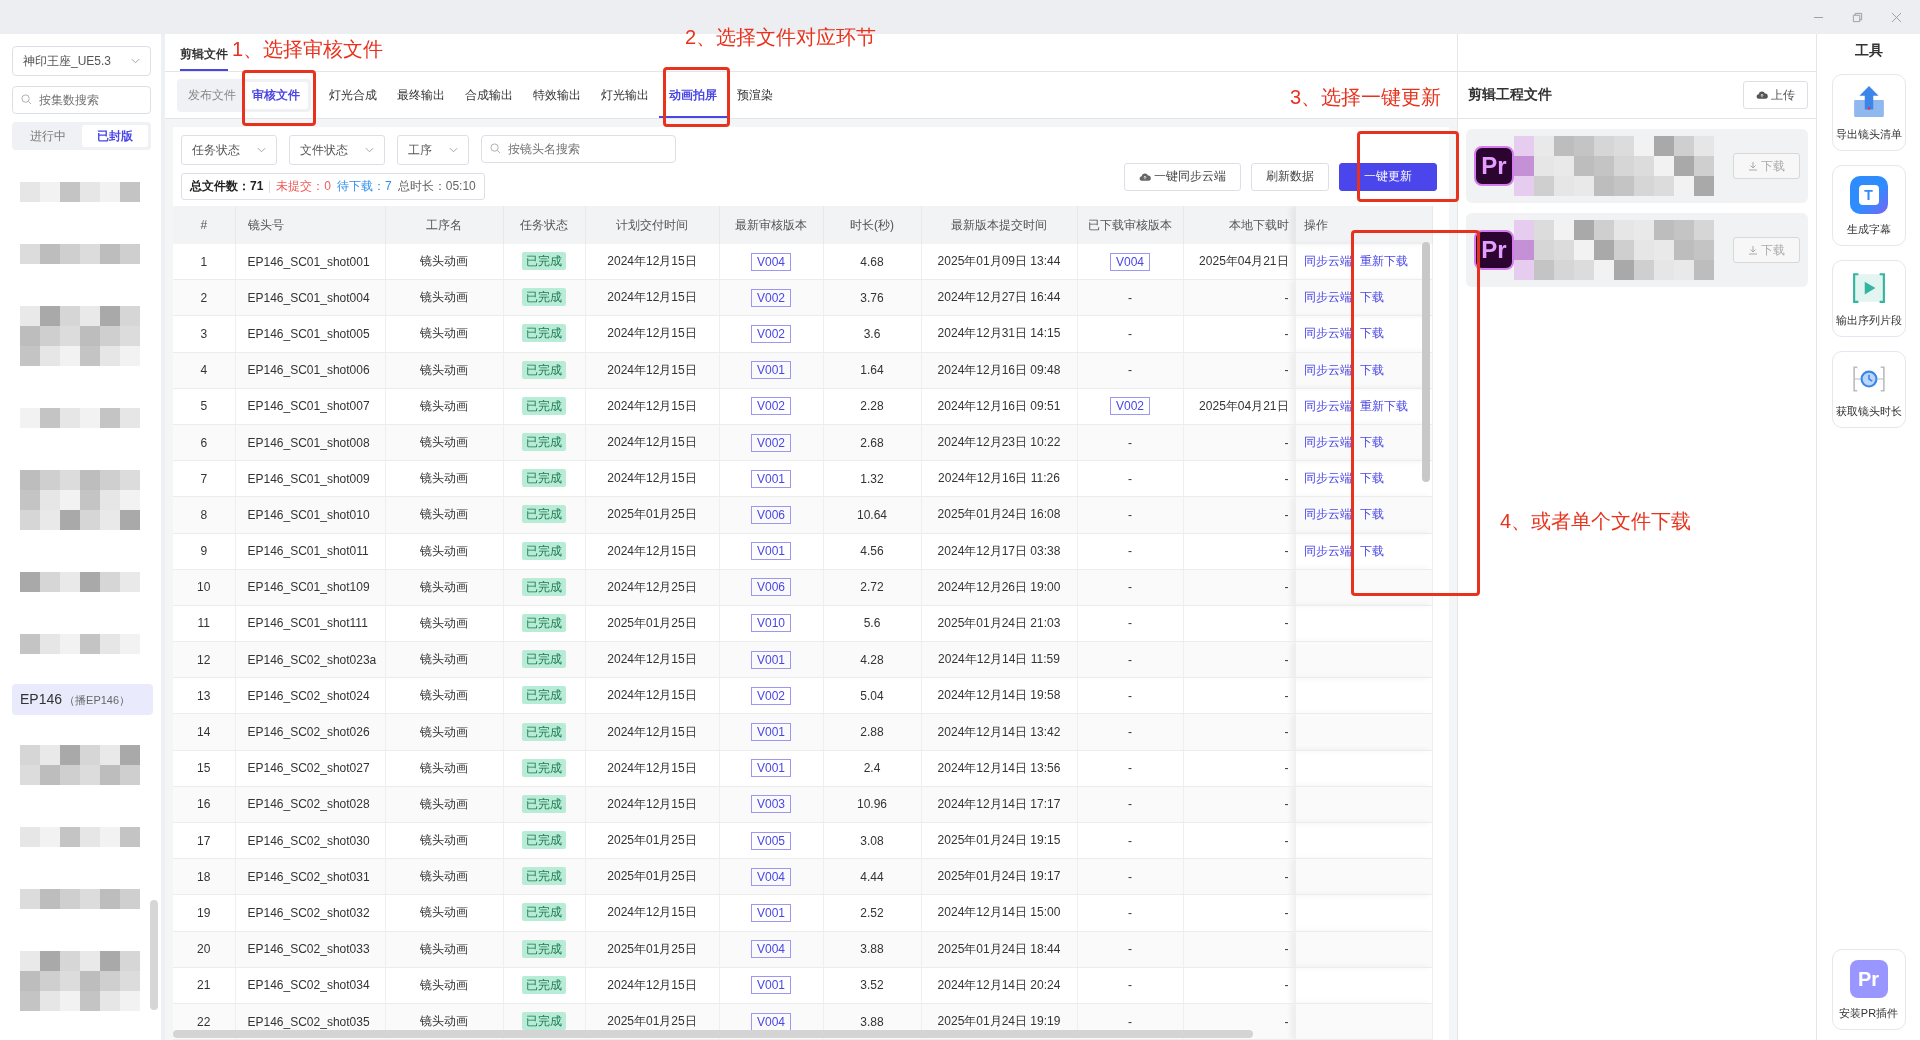 Image resolution: width=1920 pixels, height=1040 pixels. Describe the element at coordinates (310, 876) in the screenshot. I see `table-cell: EP146_SC02_shot031` at that location.